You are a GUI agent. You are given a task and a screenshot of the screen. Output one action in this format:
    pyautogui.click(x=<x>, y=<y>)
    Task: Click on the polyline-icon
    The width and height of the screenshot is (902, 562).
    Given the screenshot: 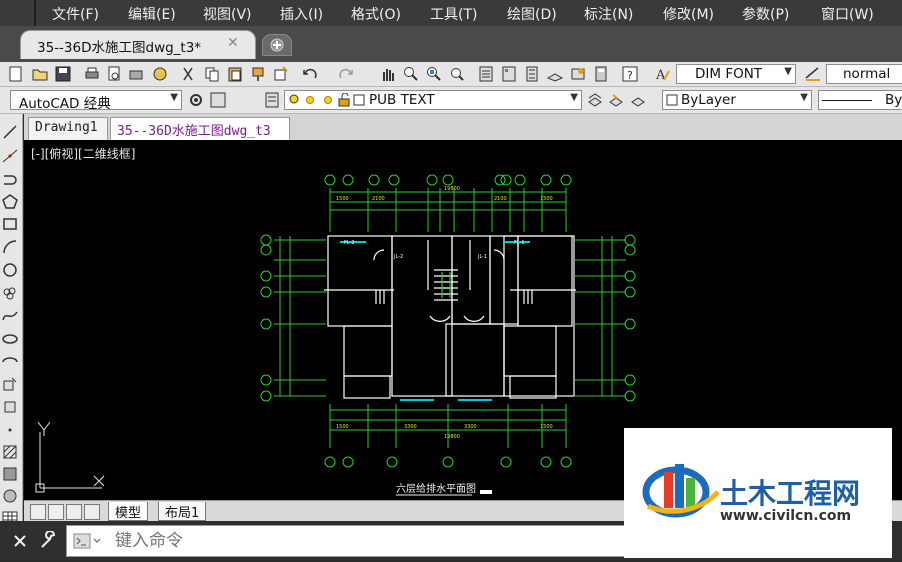 What is the action you would take?
    pyautogui.click(x=10, y=180)
    